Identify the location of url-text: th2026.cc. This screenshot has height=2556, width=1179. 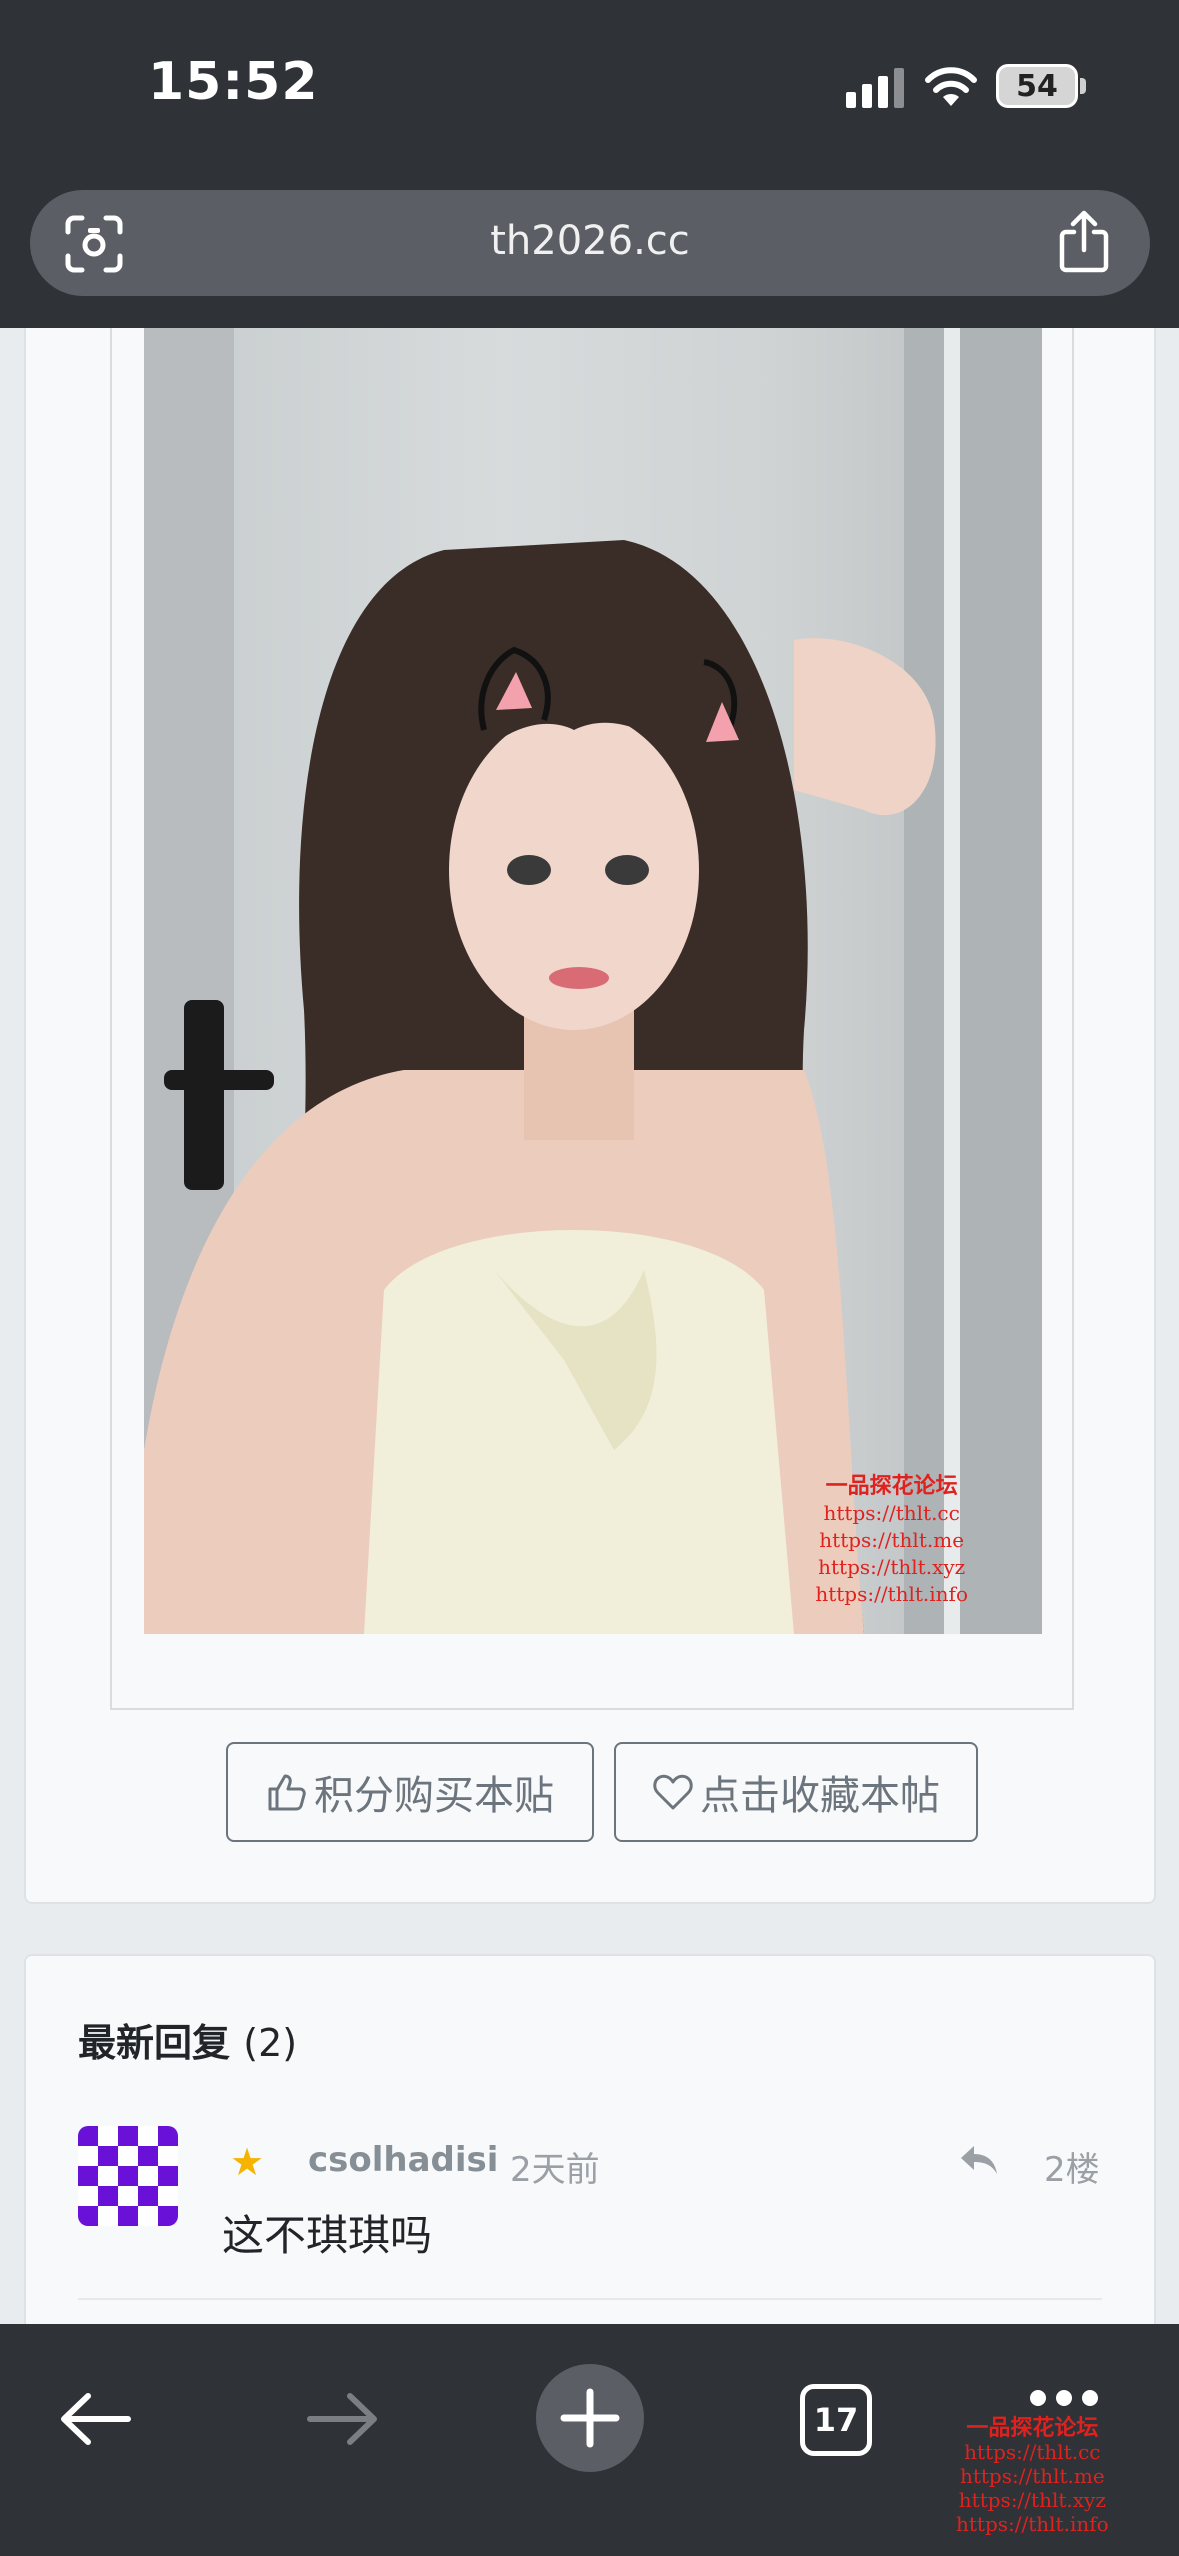
(590, 241).